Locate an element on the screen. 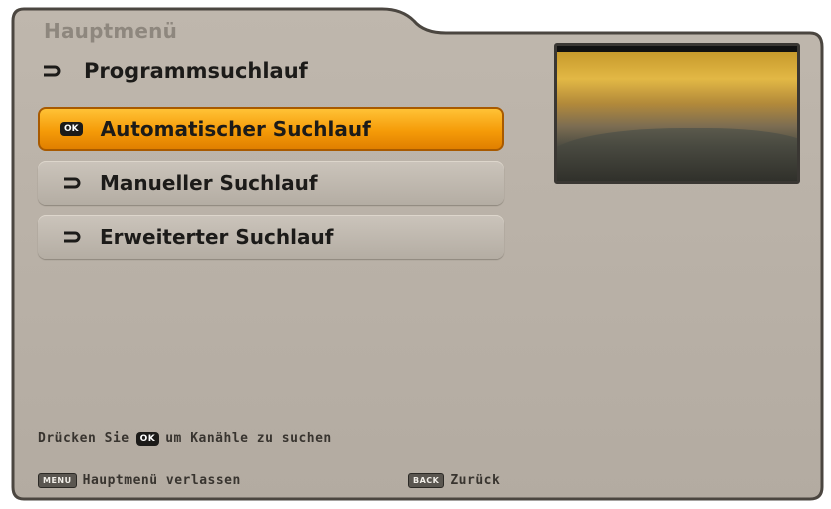 This screenshot has height=509, width=831. menu-key-icon: MENU is located at coordinates (57, 480).